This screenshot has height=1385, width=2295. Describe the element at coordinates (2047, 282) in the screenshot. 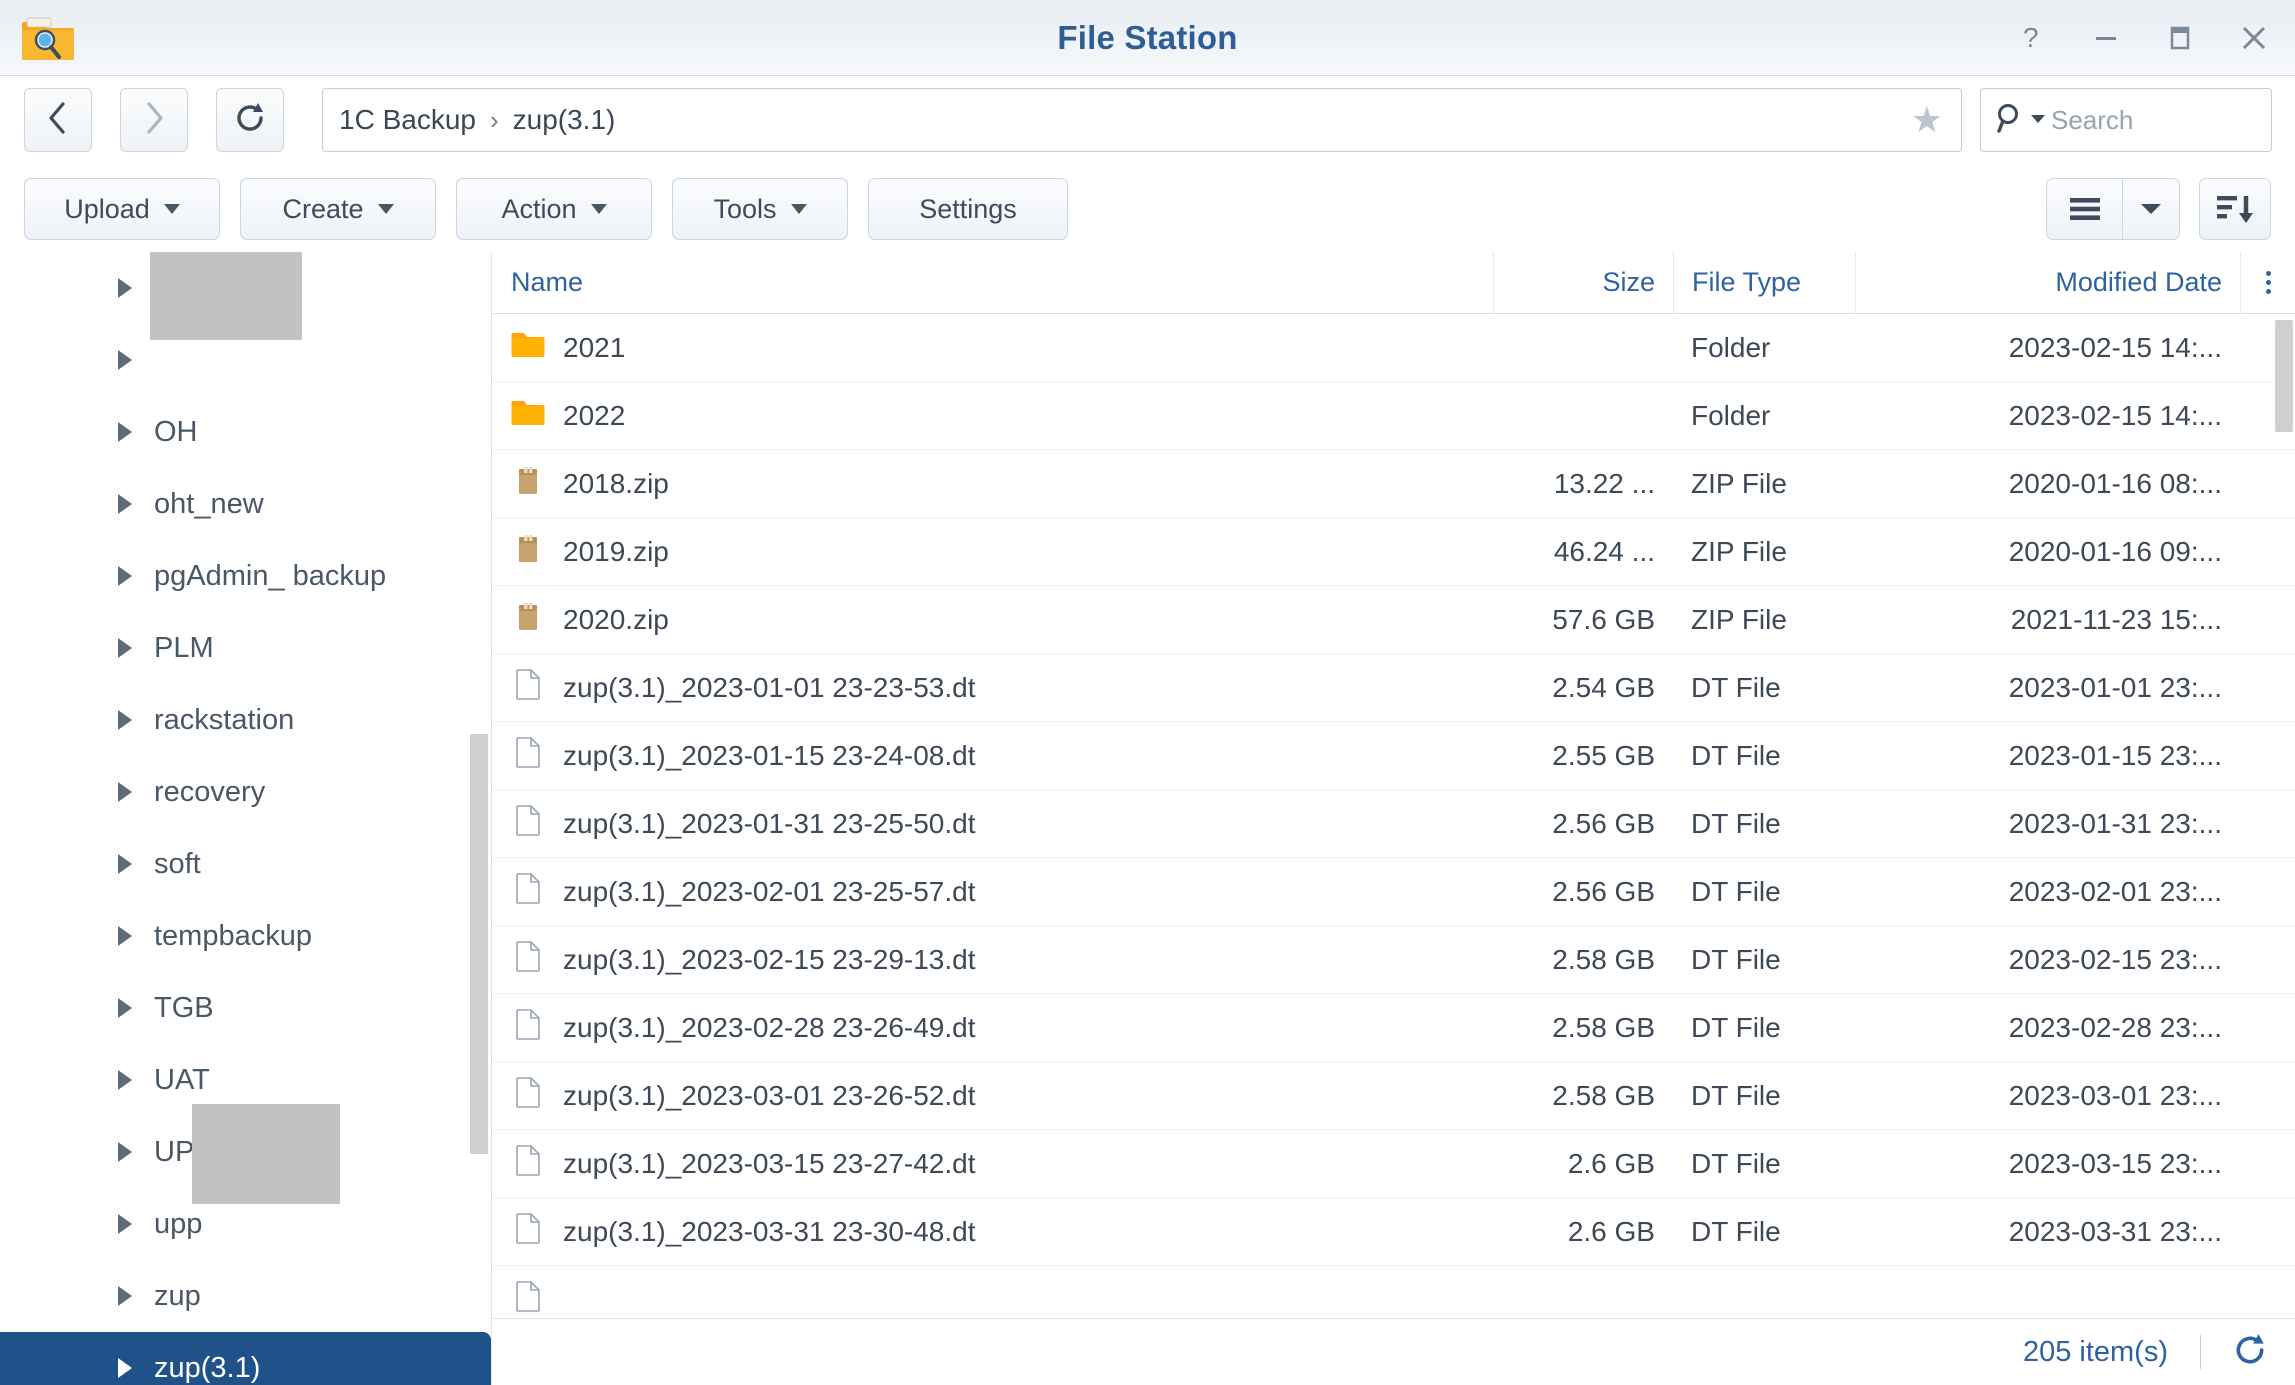

I see `column-header-modified-date: Modified Date` at that location.